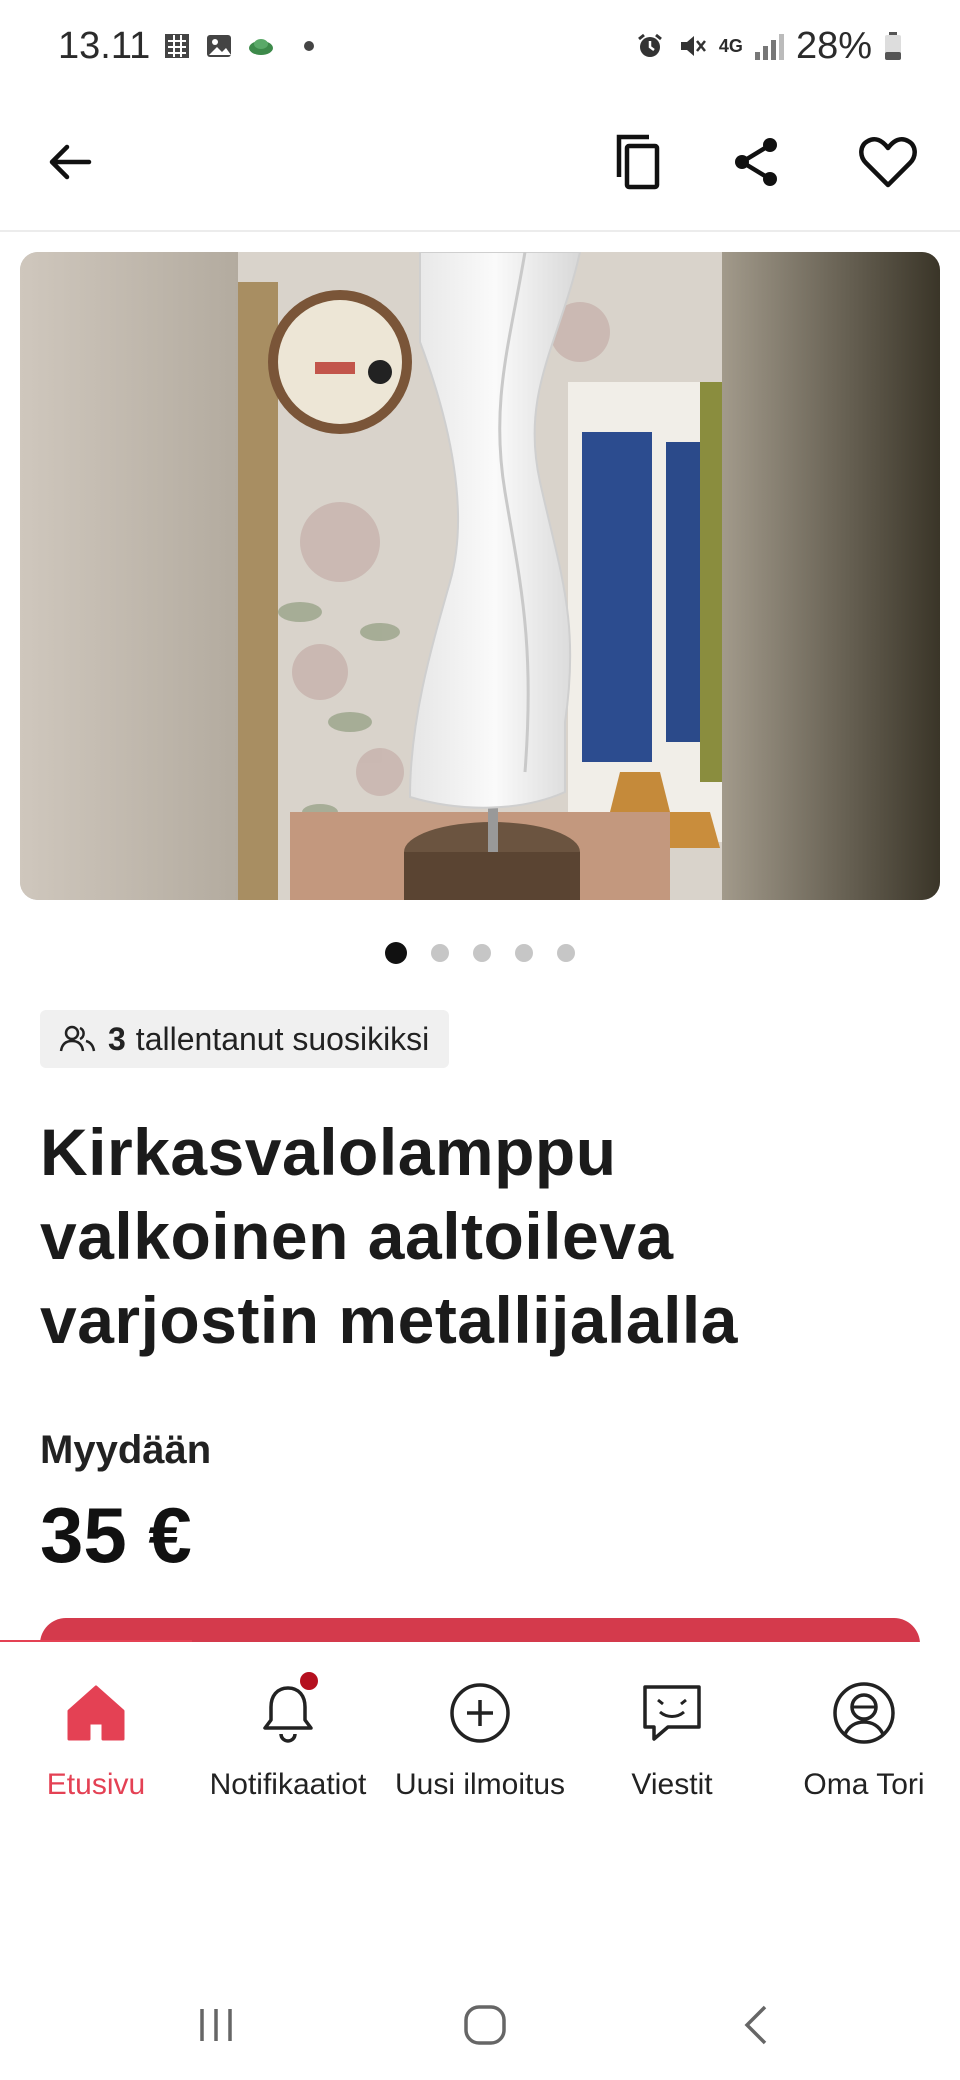  Describe the element at coordinates (672, 1784) in the screenshot. I see `nav-label-messages: Viestit` at that location.